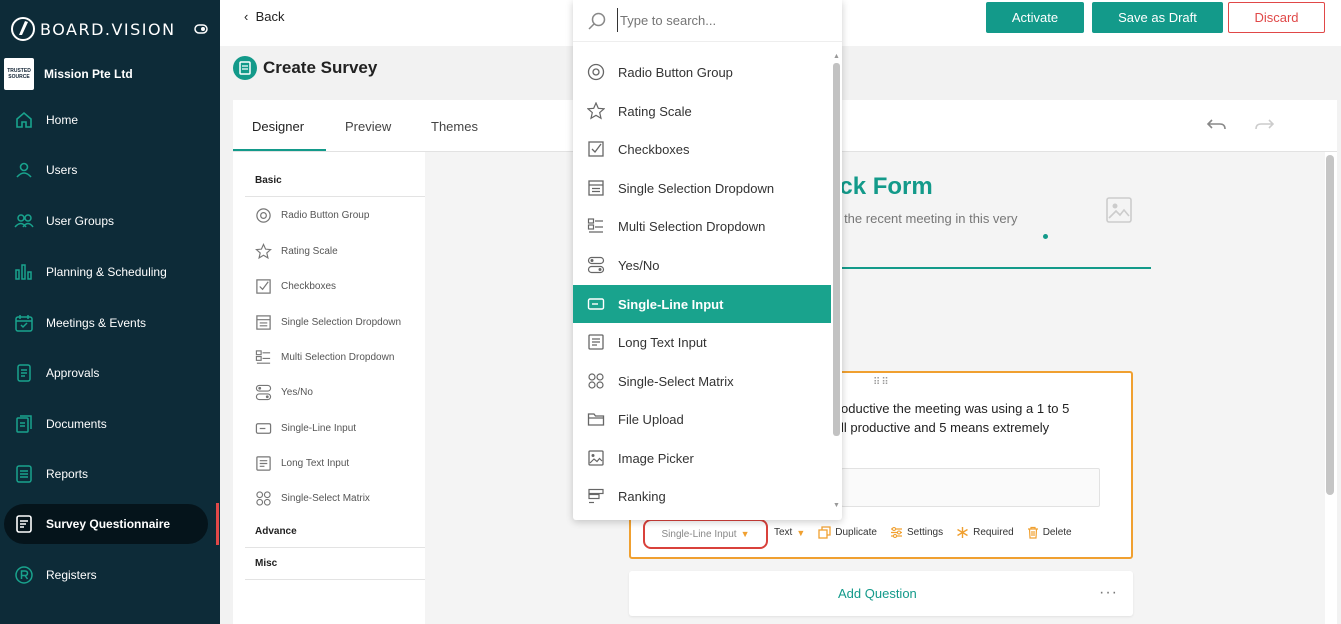 This screenshot has width=1341, height=624. Describe the element at coordinates (702, 496) in the screenshot. I see `menu-item-ranking: Ranking` at that location.